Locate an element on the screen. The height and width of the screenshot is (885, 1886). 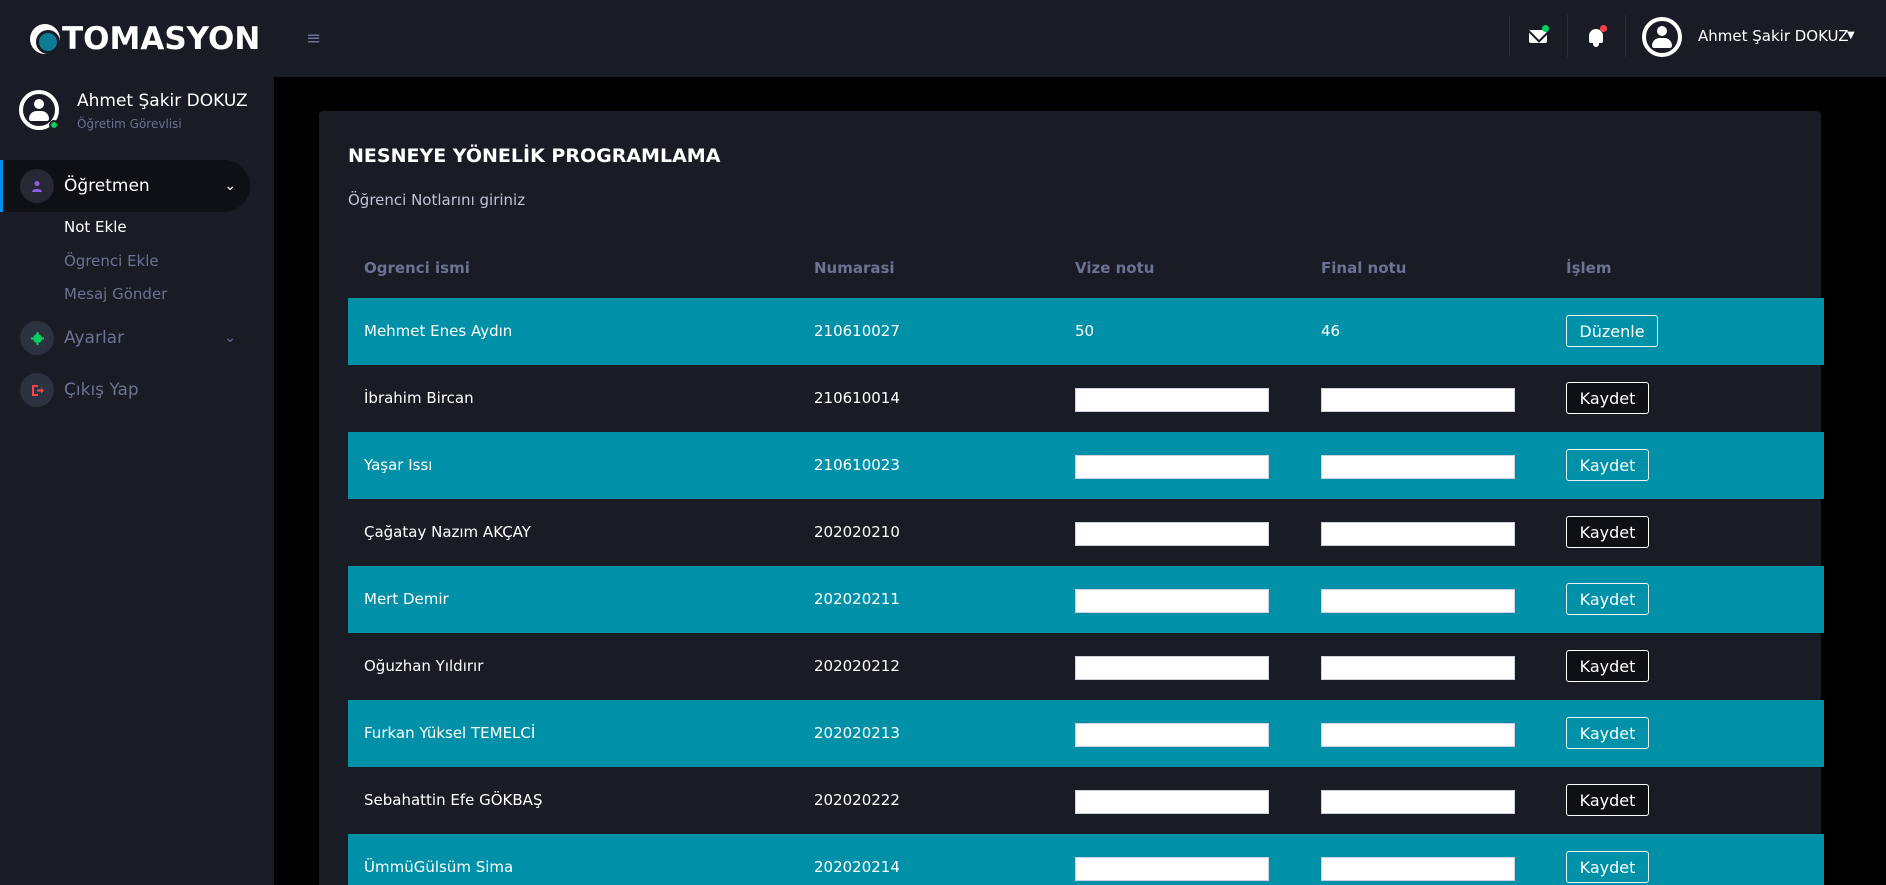
table-row: İbrahim Bircan 210610014 Kaydet is located at coordinates (1086, 398).